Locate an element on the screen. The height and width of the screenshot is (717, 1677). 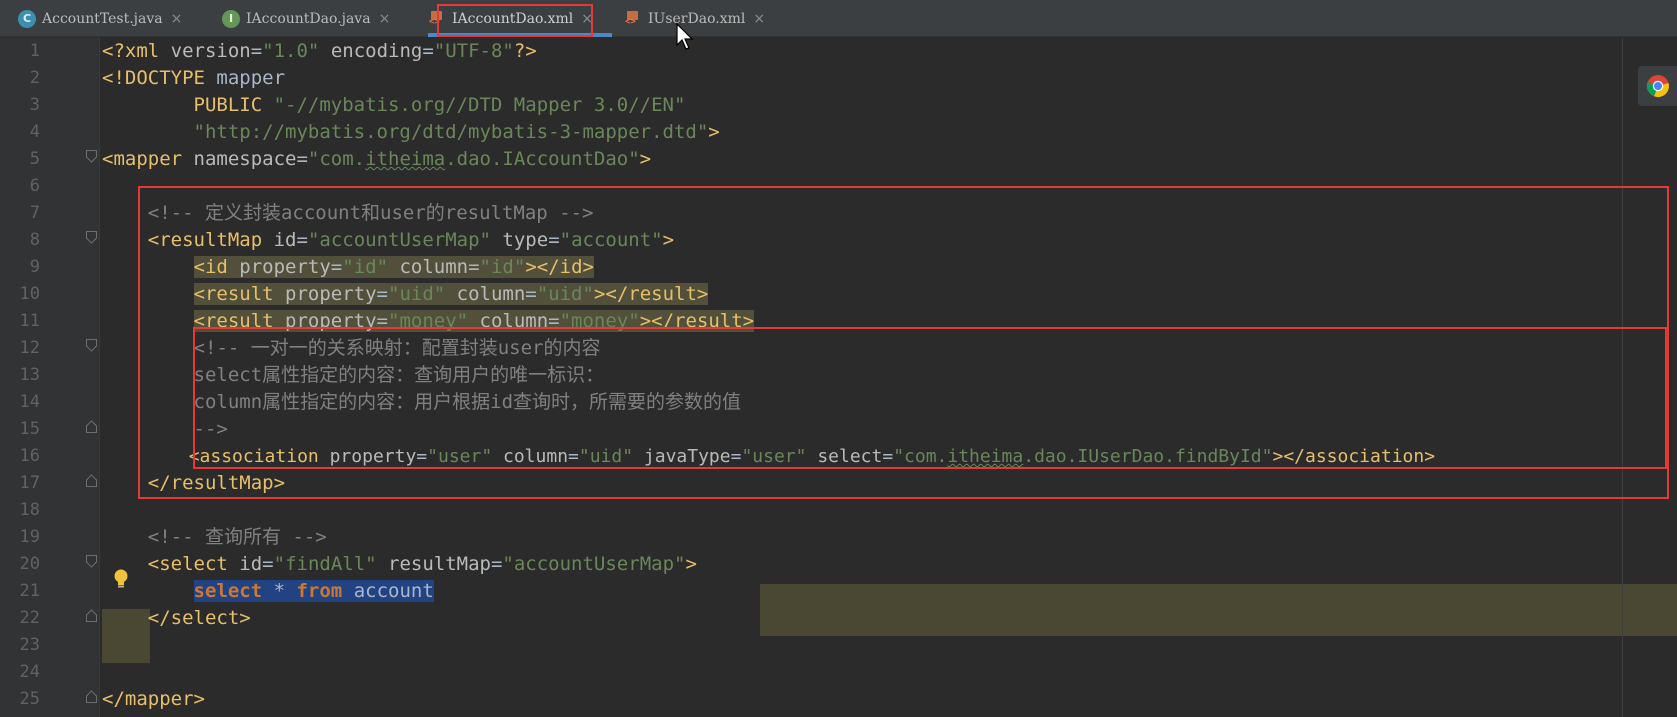
tab-highlight-box is located at coordinates (515, 20).